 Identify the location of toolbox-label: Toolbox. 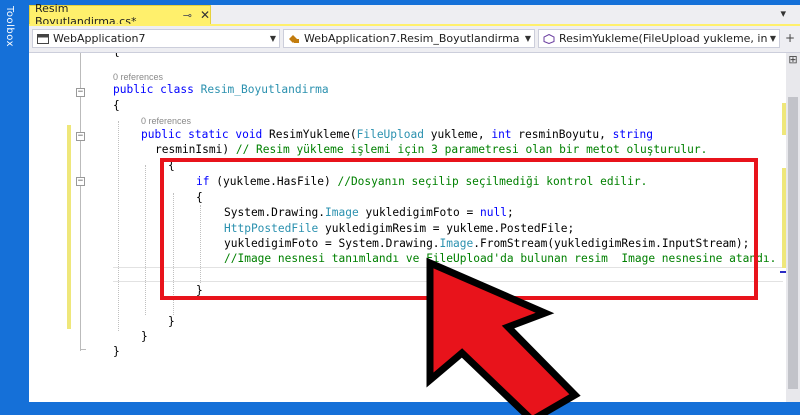
(9, 26).